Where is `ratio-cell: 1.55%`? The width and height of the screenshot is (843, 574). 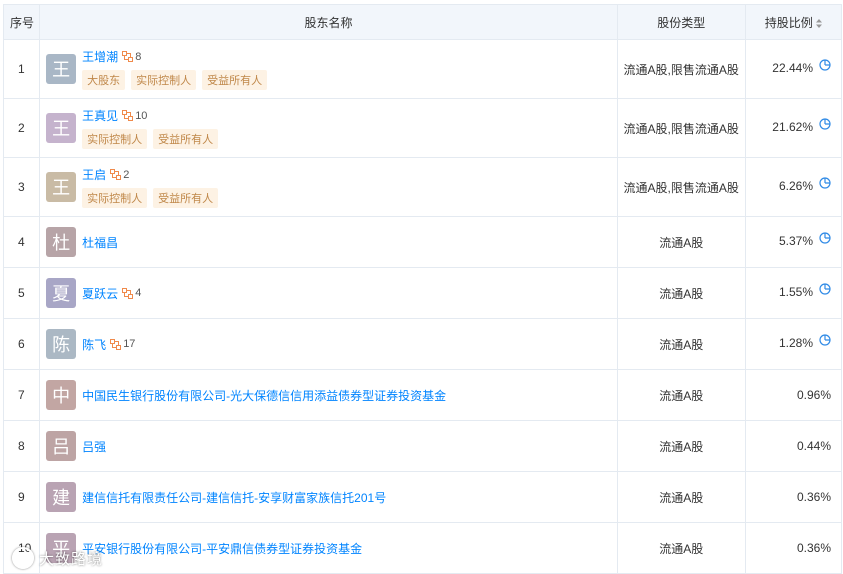
ratio-cell: 1.55% is located at coordinates (793, 293).